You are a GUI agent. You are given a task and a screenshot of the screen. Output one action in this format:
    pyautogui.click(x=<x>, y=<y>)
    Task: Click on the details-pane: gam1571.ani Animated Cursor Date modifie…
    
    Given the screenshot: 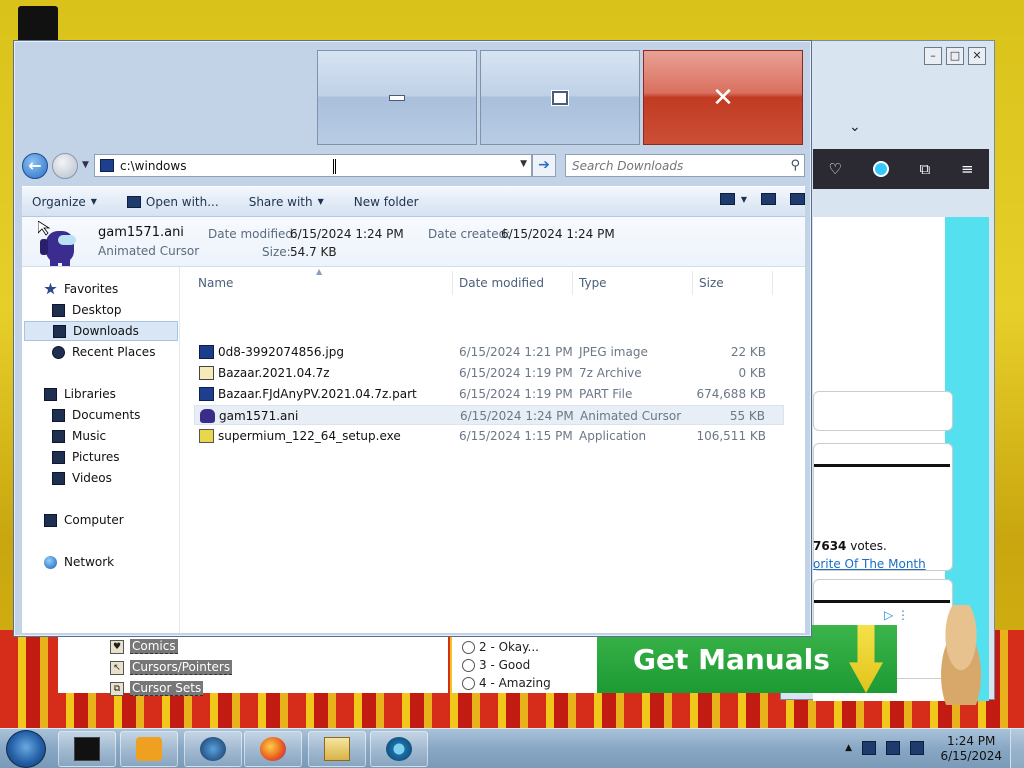 What is the action you would take?
    pyautogui.click(x=413, y=242)
    